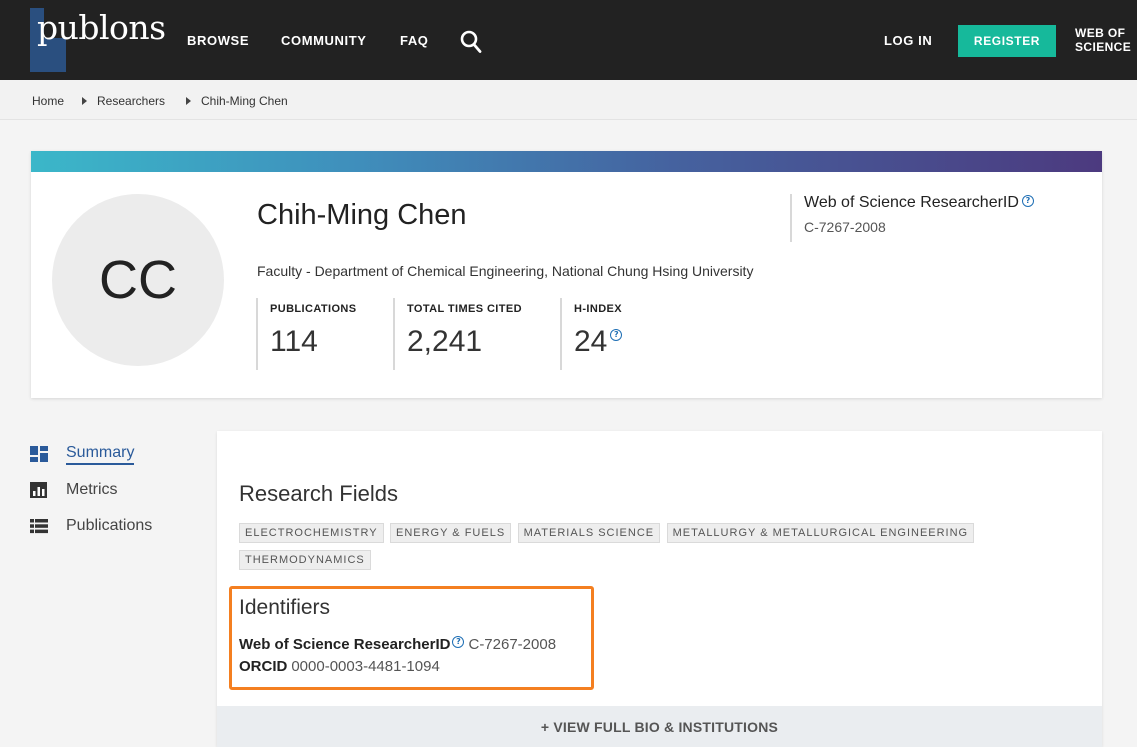  What do you see at coordinates (109, 525) in the screenshot?
I see `sidenav-label: Publications` at bounding box center [109, 525].